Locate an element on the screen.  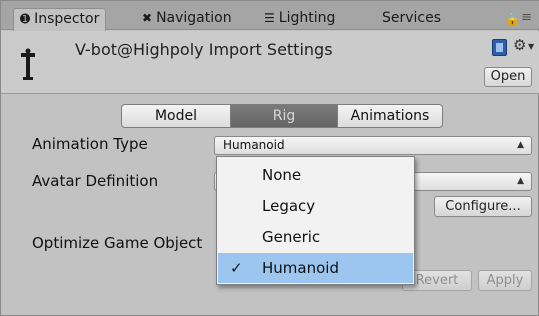
dropdown-option-legacy: Legacy is located at coordinates (315, 206).